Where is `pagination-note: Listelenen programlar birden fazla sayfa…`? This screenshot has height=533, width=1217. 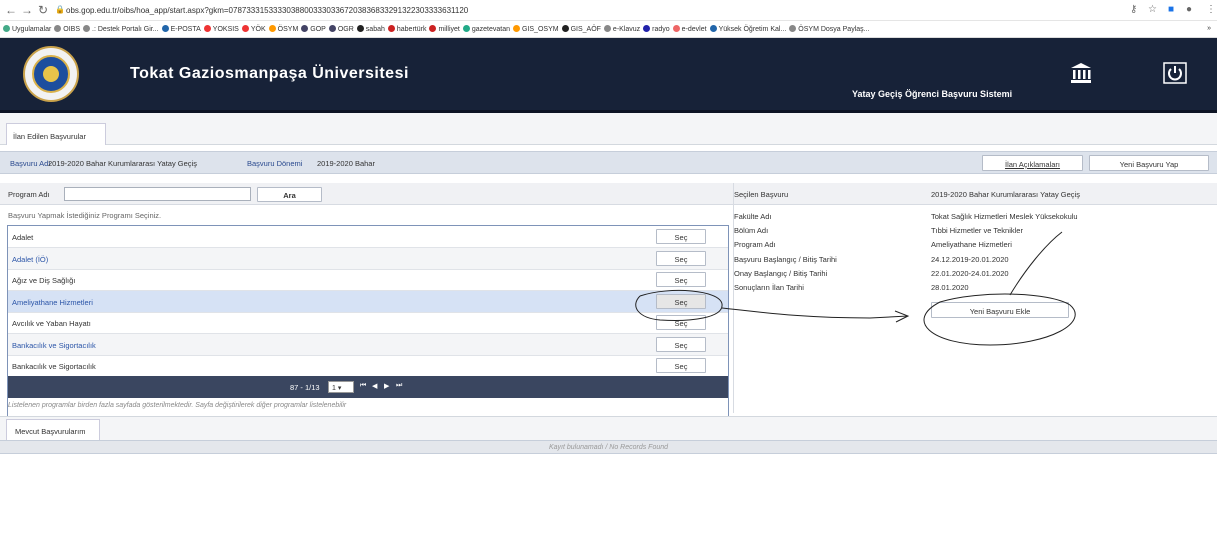 pagination-note: Listelenen programlar birden fazla sayfa… is located at coordinates (177, 405).